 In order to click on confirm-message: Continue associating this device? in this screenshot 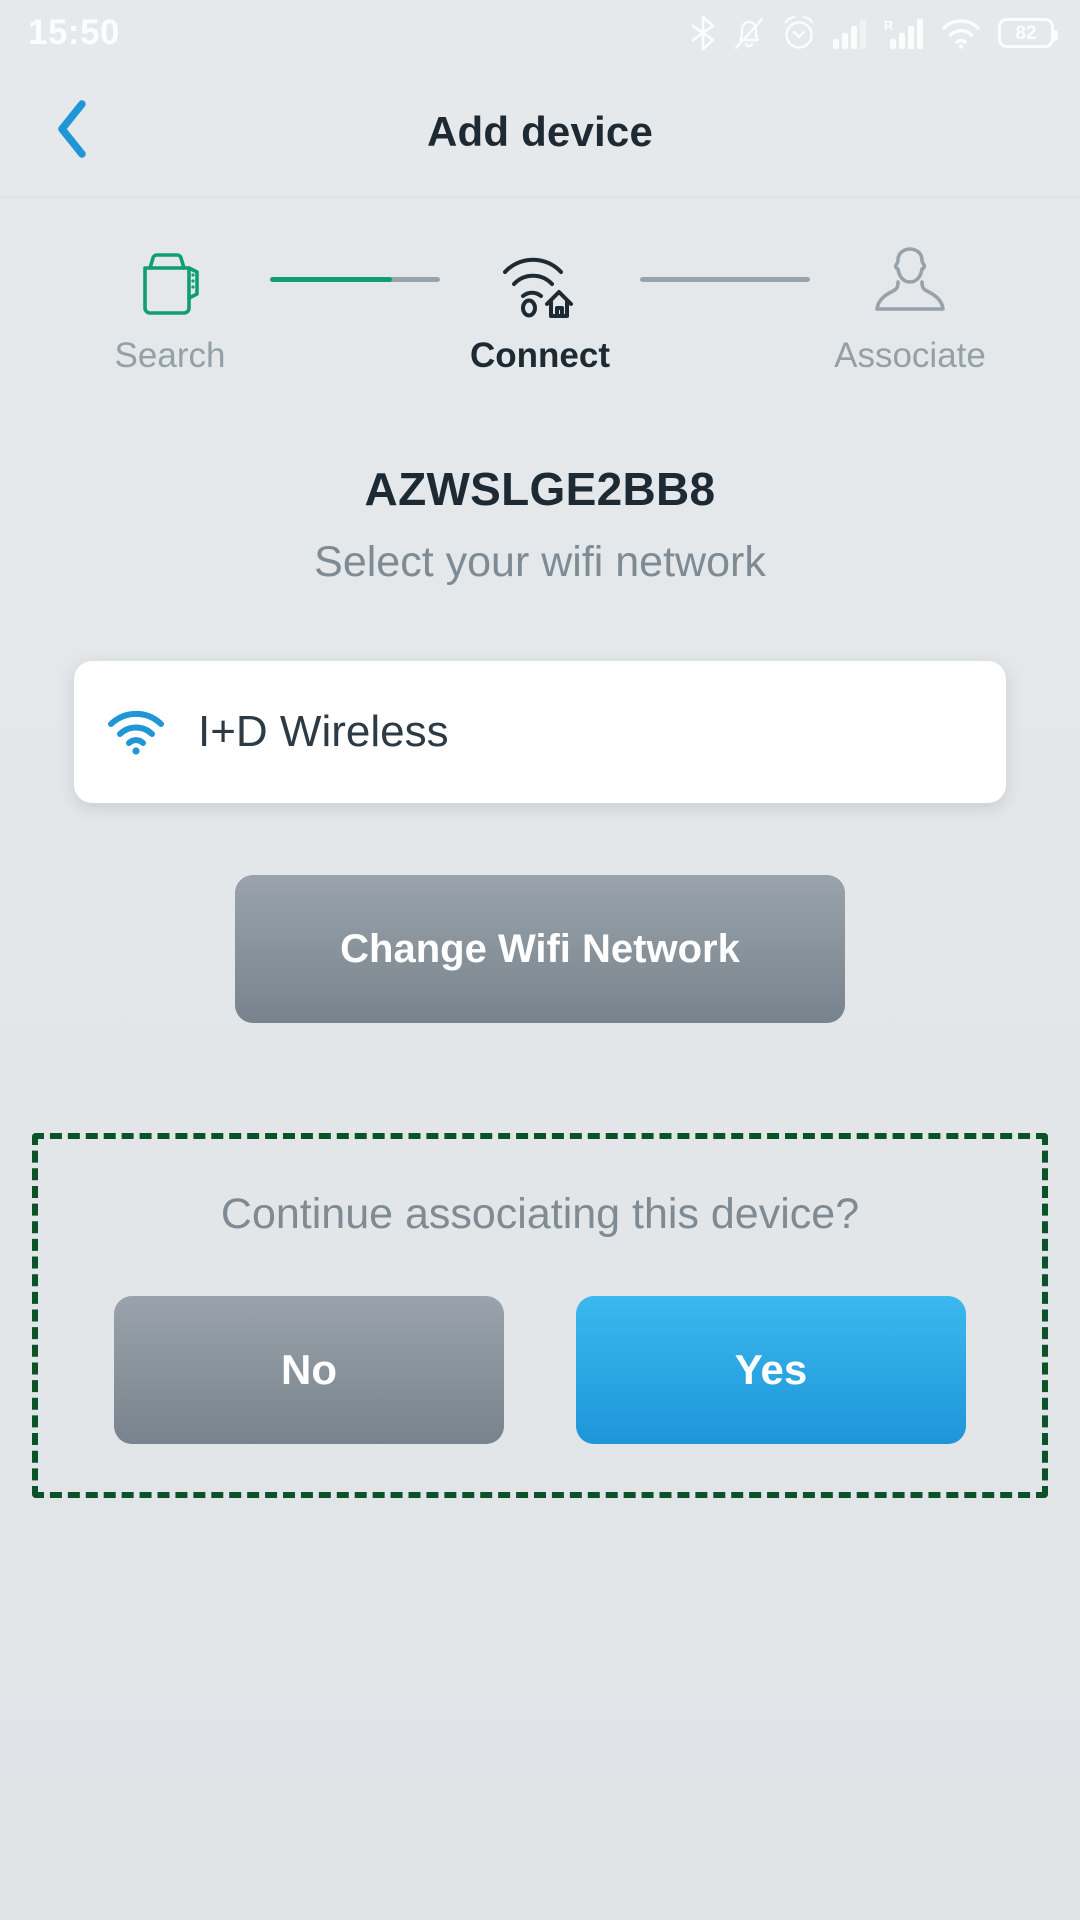, I will do `click(540, 1214)`.